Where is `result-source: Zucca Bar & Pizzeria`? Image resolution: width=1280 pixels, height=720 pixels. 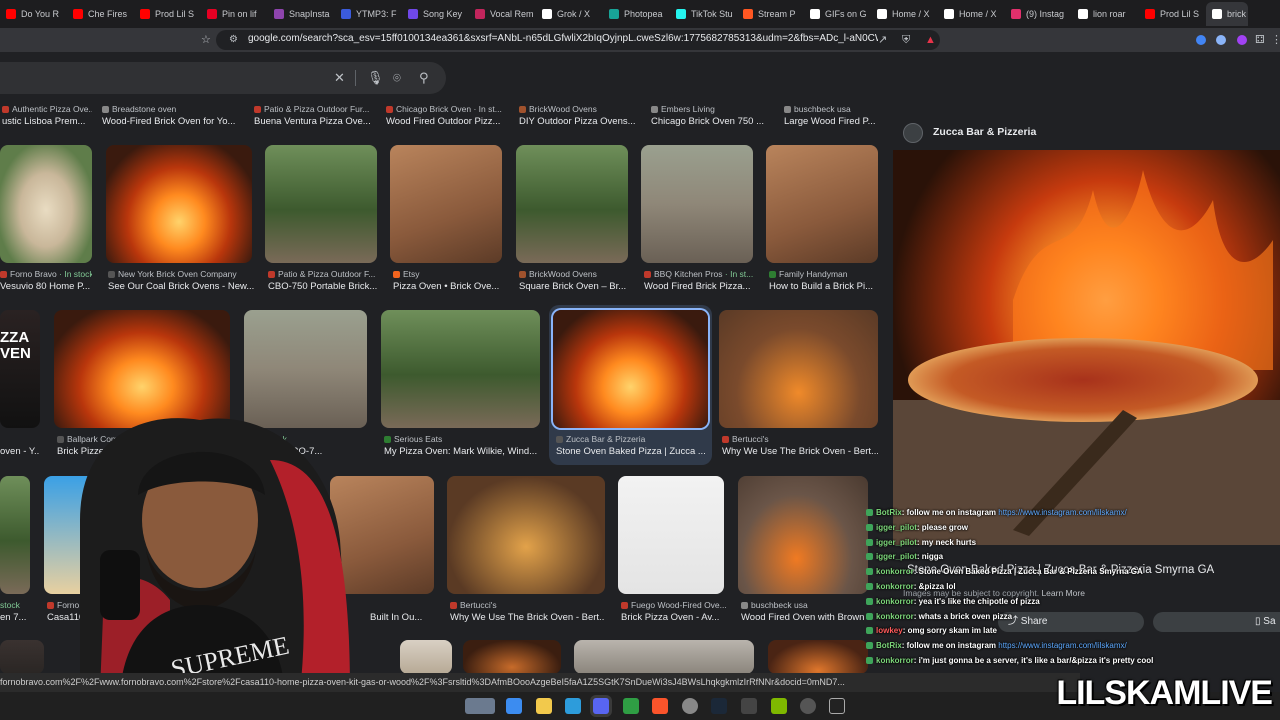 result-source: Zucca Bar & Pizzeria is located at coordinates (631, 439).